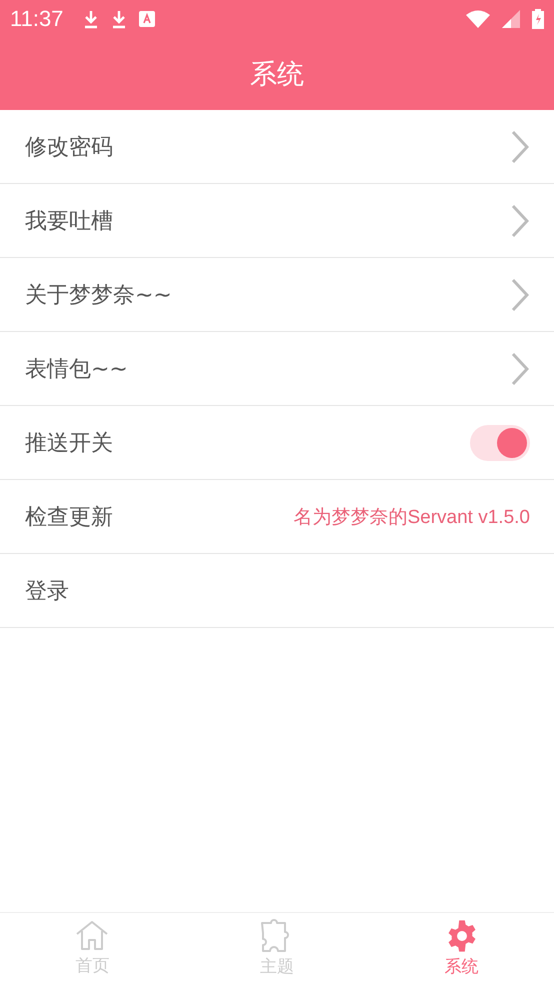  I want to click on settings-row: 检查更新 名为梦梦奈的Servant v1.5.0, so click(277, 517).